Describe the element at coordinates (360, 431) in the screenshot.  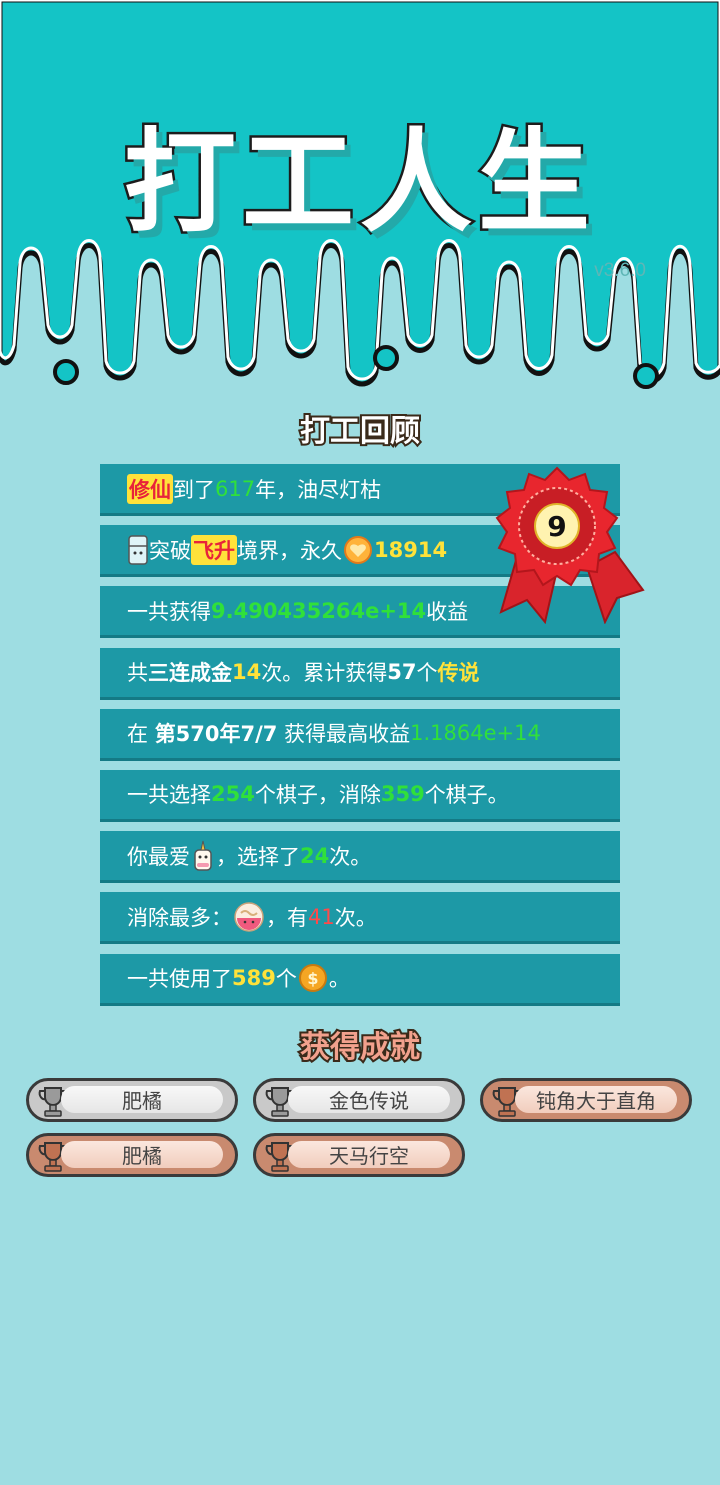
I see `review-title: 打工回顾` at that location.